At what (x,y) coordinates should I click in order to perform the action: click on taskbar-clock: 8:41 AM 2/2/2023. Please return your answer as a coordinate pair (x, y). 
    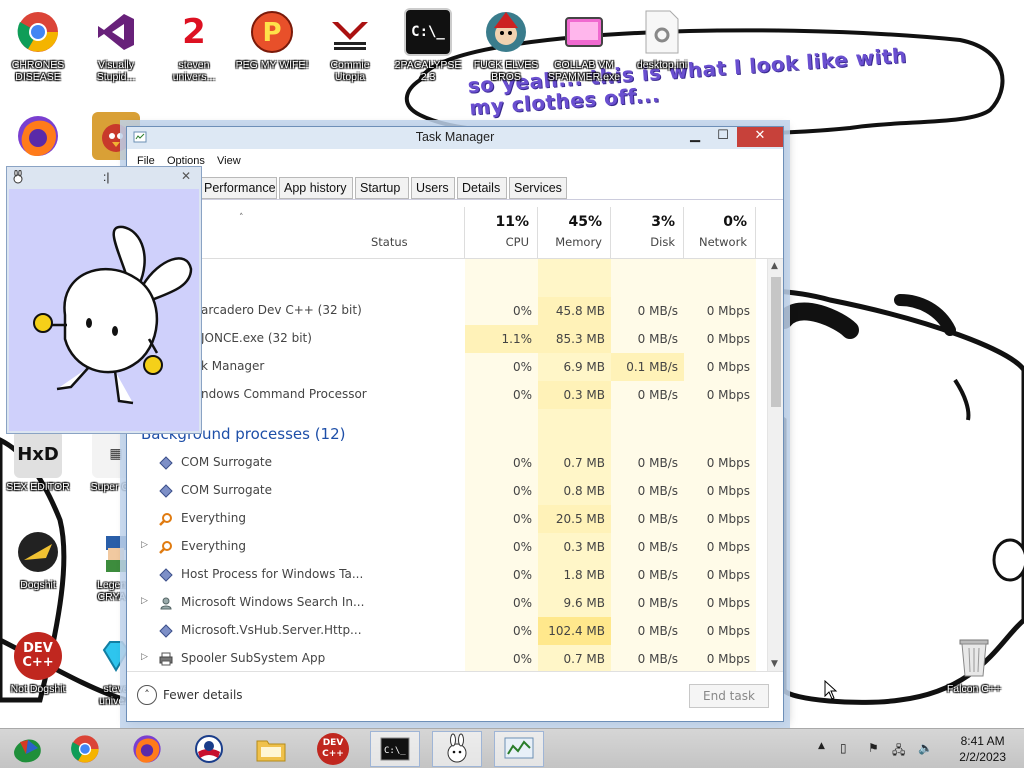
    Looking at the image, I should click on (982, 749).